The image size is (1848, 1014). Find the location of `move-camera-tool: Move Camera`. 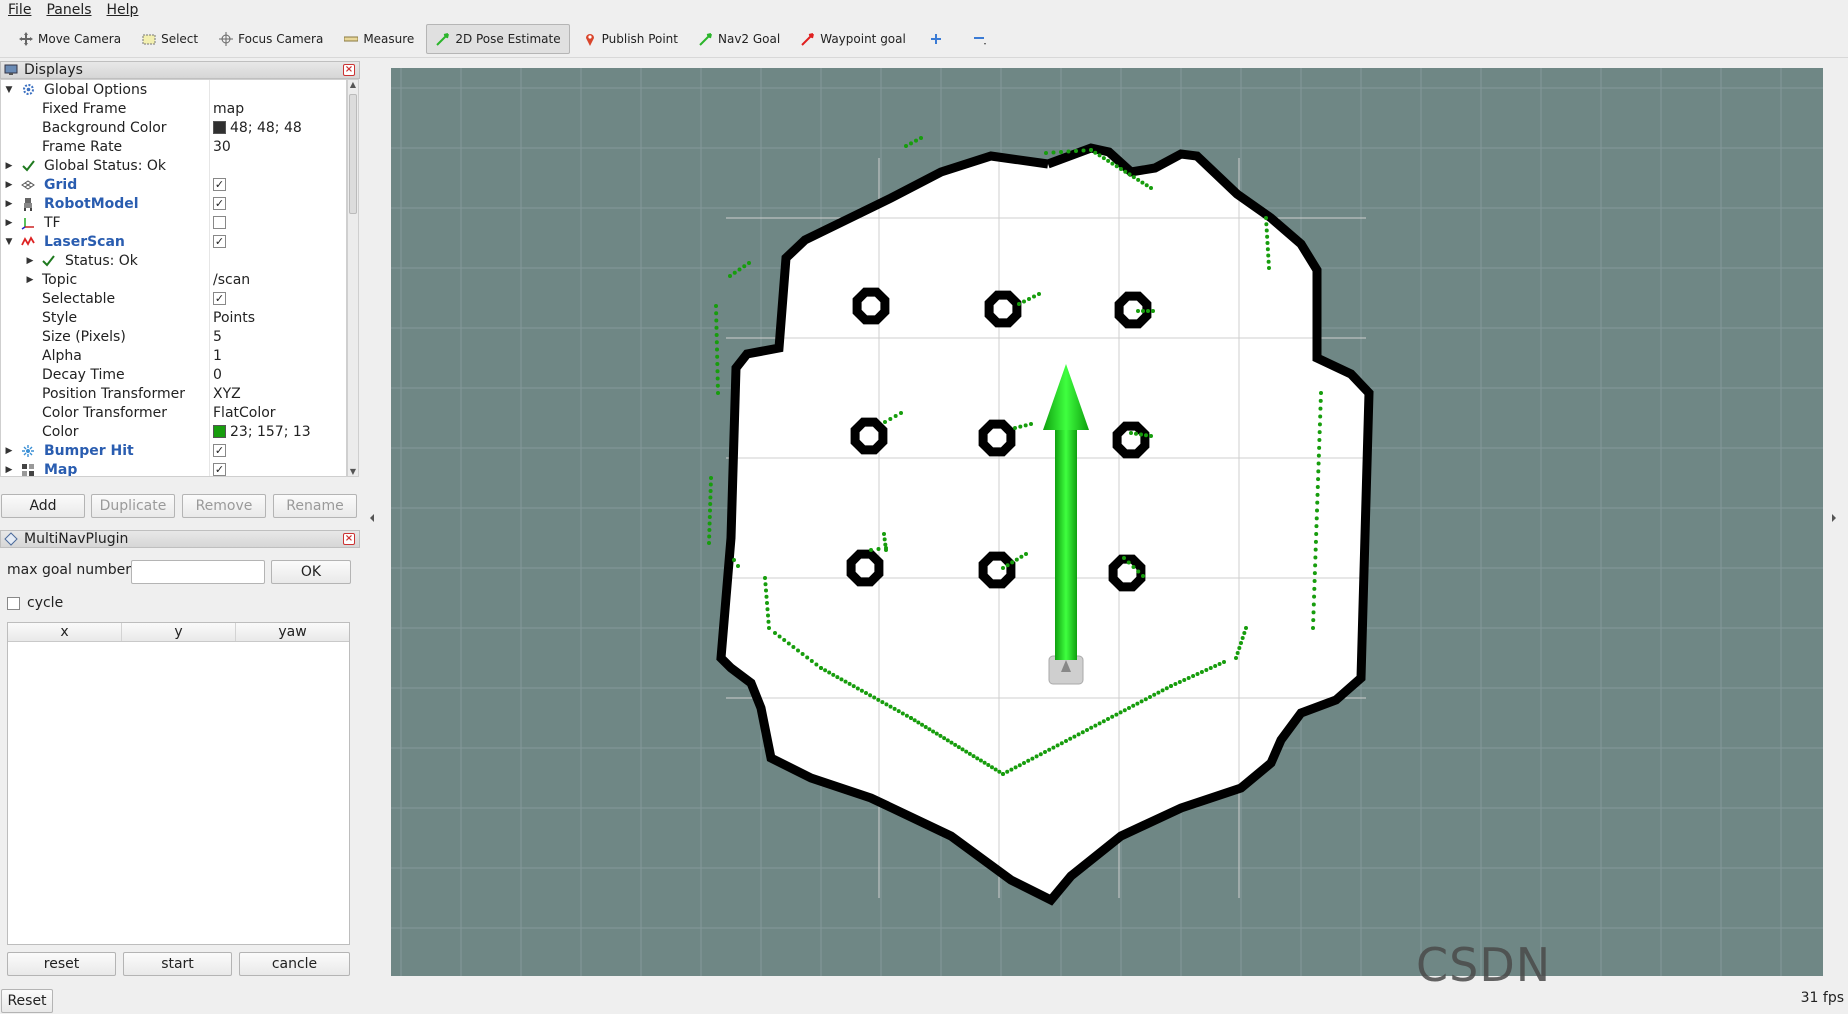

move-camera-tool: Move Camera is located at coordinates (69, 39).